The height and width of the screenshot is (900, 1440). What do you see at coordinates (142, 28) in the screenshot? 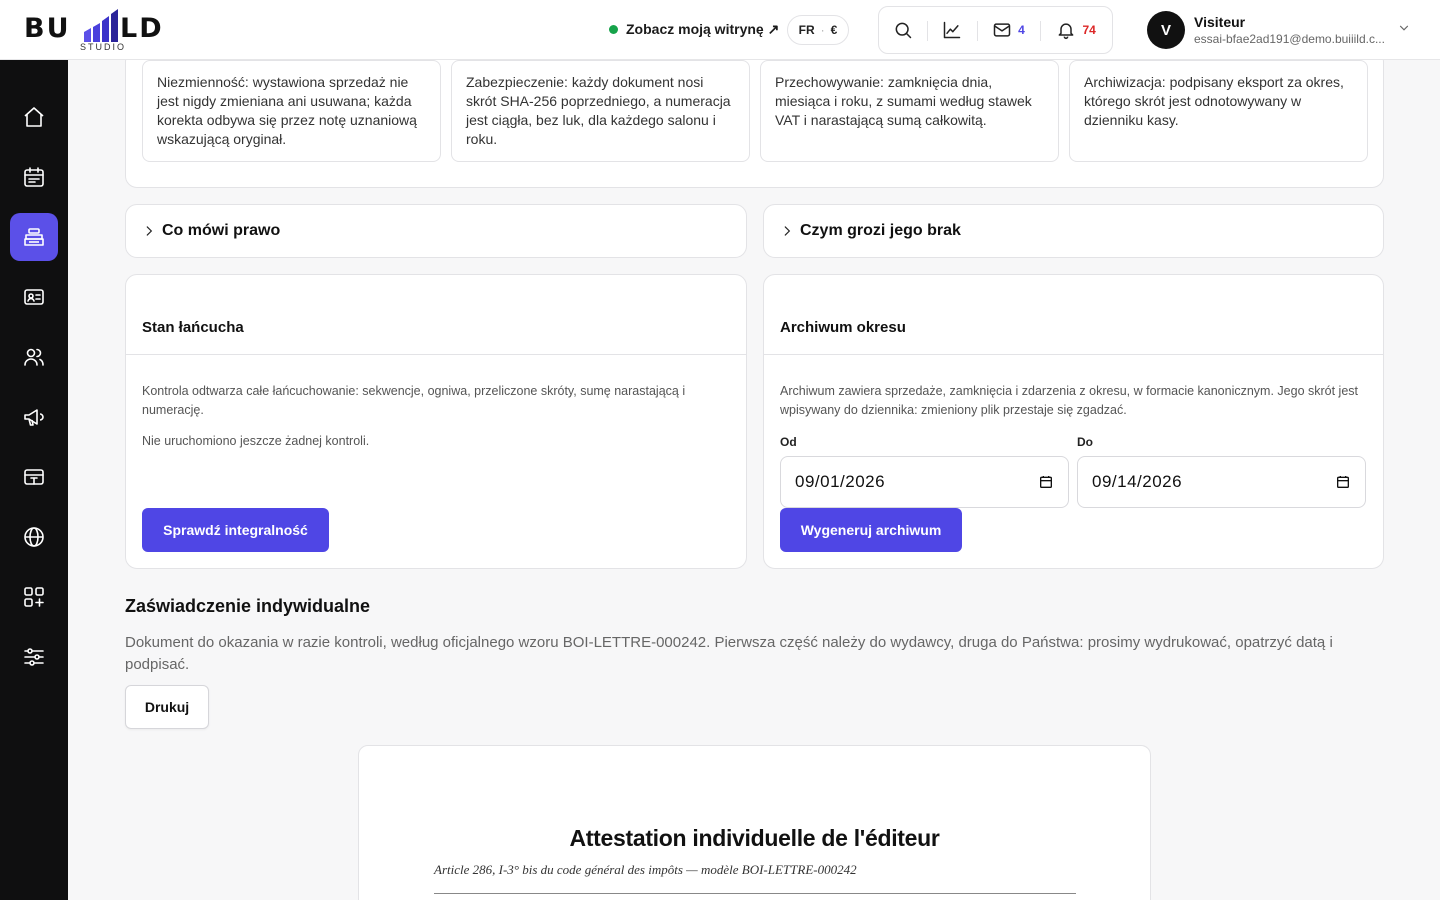
I see `logo-text-right: LD` at bounding box center [142, 28].